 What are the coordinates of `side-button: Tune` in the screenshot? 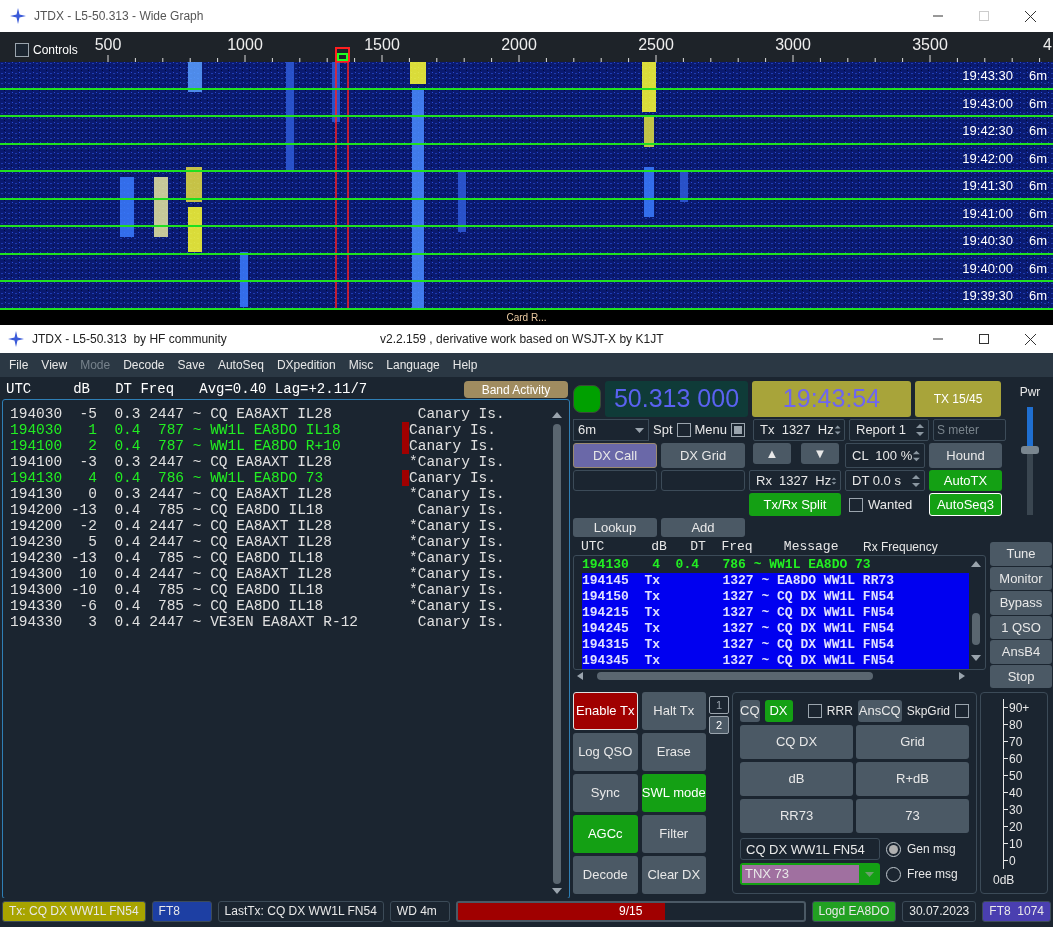 It's located at (1021, 554).